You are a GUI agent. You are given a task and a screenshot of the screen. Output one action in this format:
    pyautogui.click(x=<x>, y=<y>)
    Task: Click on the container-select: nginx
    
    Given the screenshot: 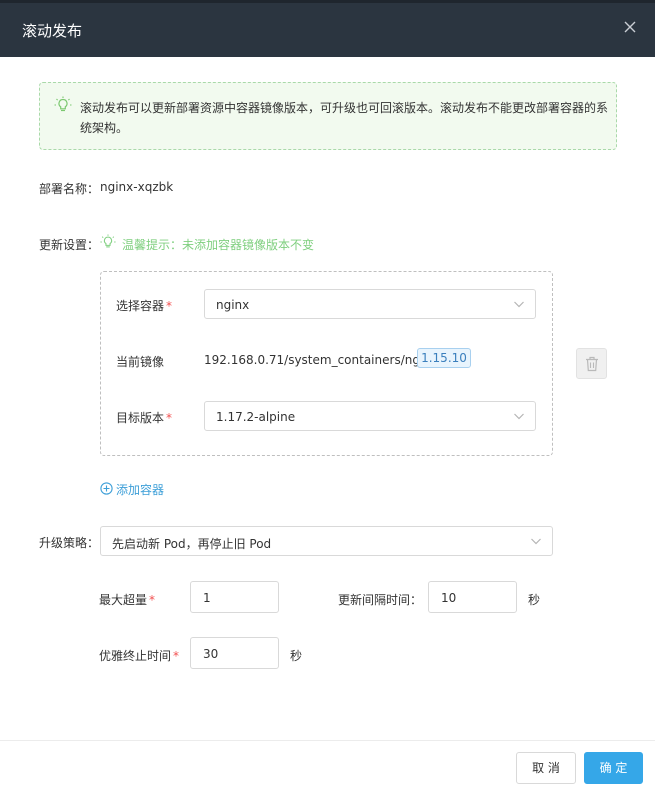 What is the action you would take?
    pyautogui.click(x=370, y=304)
    